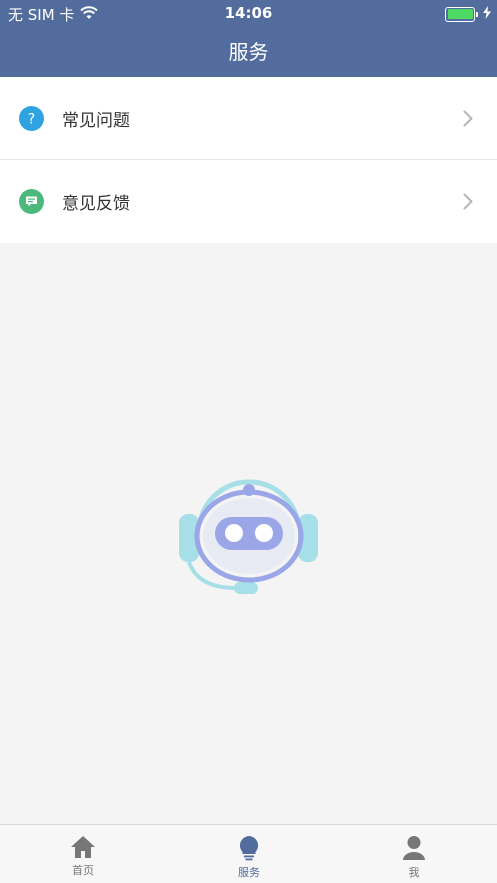 The height and width of the screenshot is (883, 497). I want to click on user-icon, so click(414, 848).